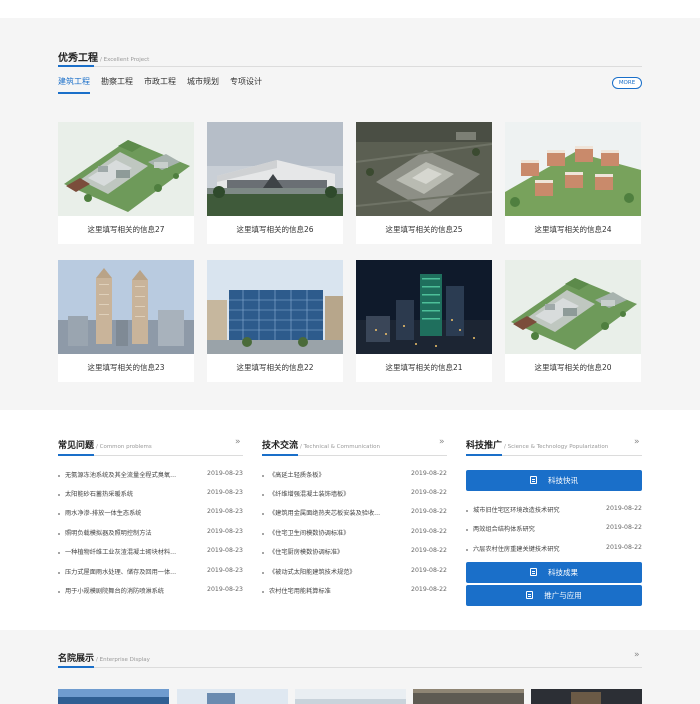  I want to click on list-item: 用于小规模剧院舞台的消防喷淋系统 2019-08-23, so click(150, 592).